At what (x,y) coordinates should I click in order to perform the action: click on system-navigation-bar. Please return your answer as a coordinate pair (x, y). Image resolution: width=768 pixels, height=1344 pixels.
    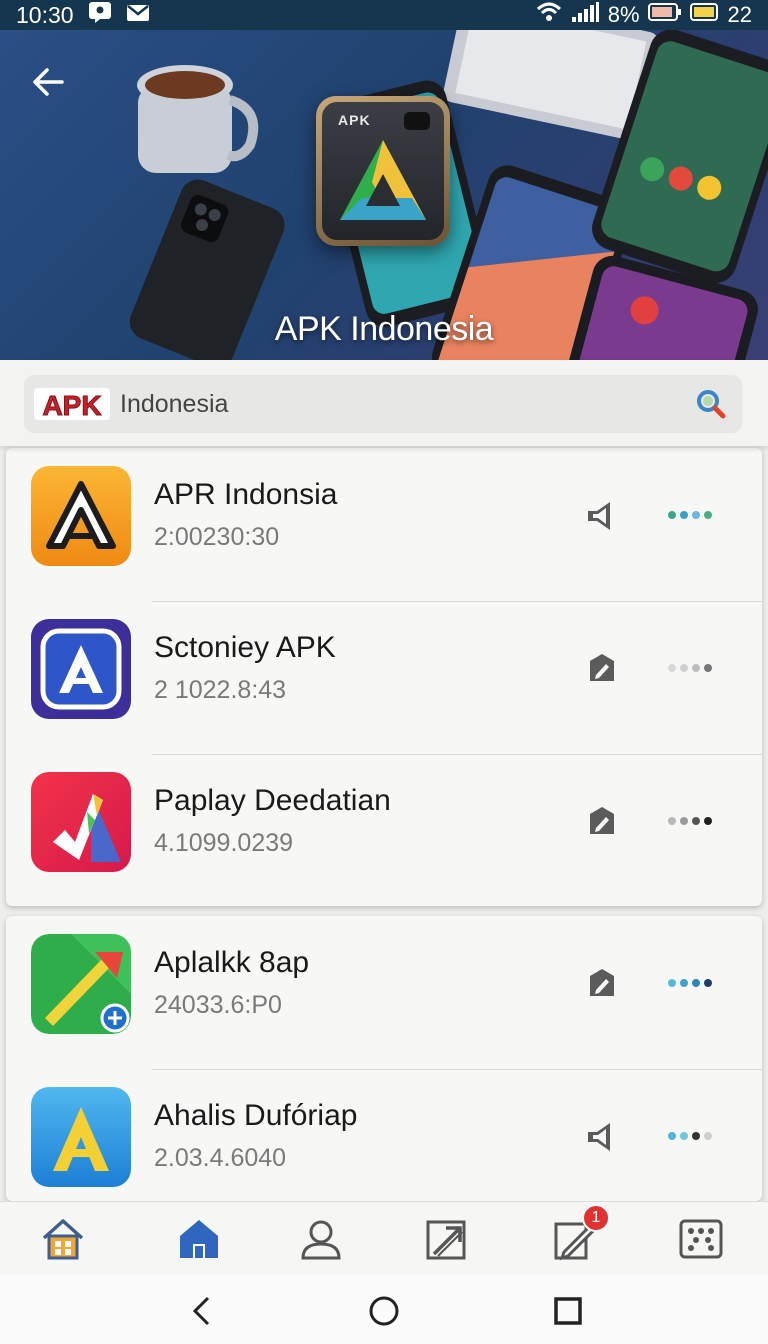
    Looking at the image, I should click on (384, 1309).